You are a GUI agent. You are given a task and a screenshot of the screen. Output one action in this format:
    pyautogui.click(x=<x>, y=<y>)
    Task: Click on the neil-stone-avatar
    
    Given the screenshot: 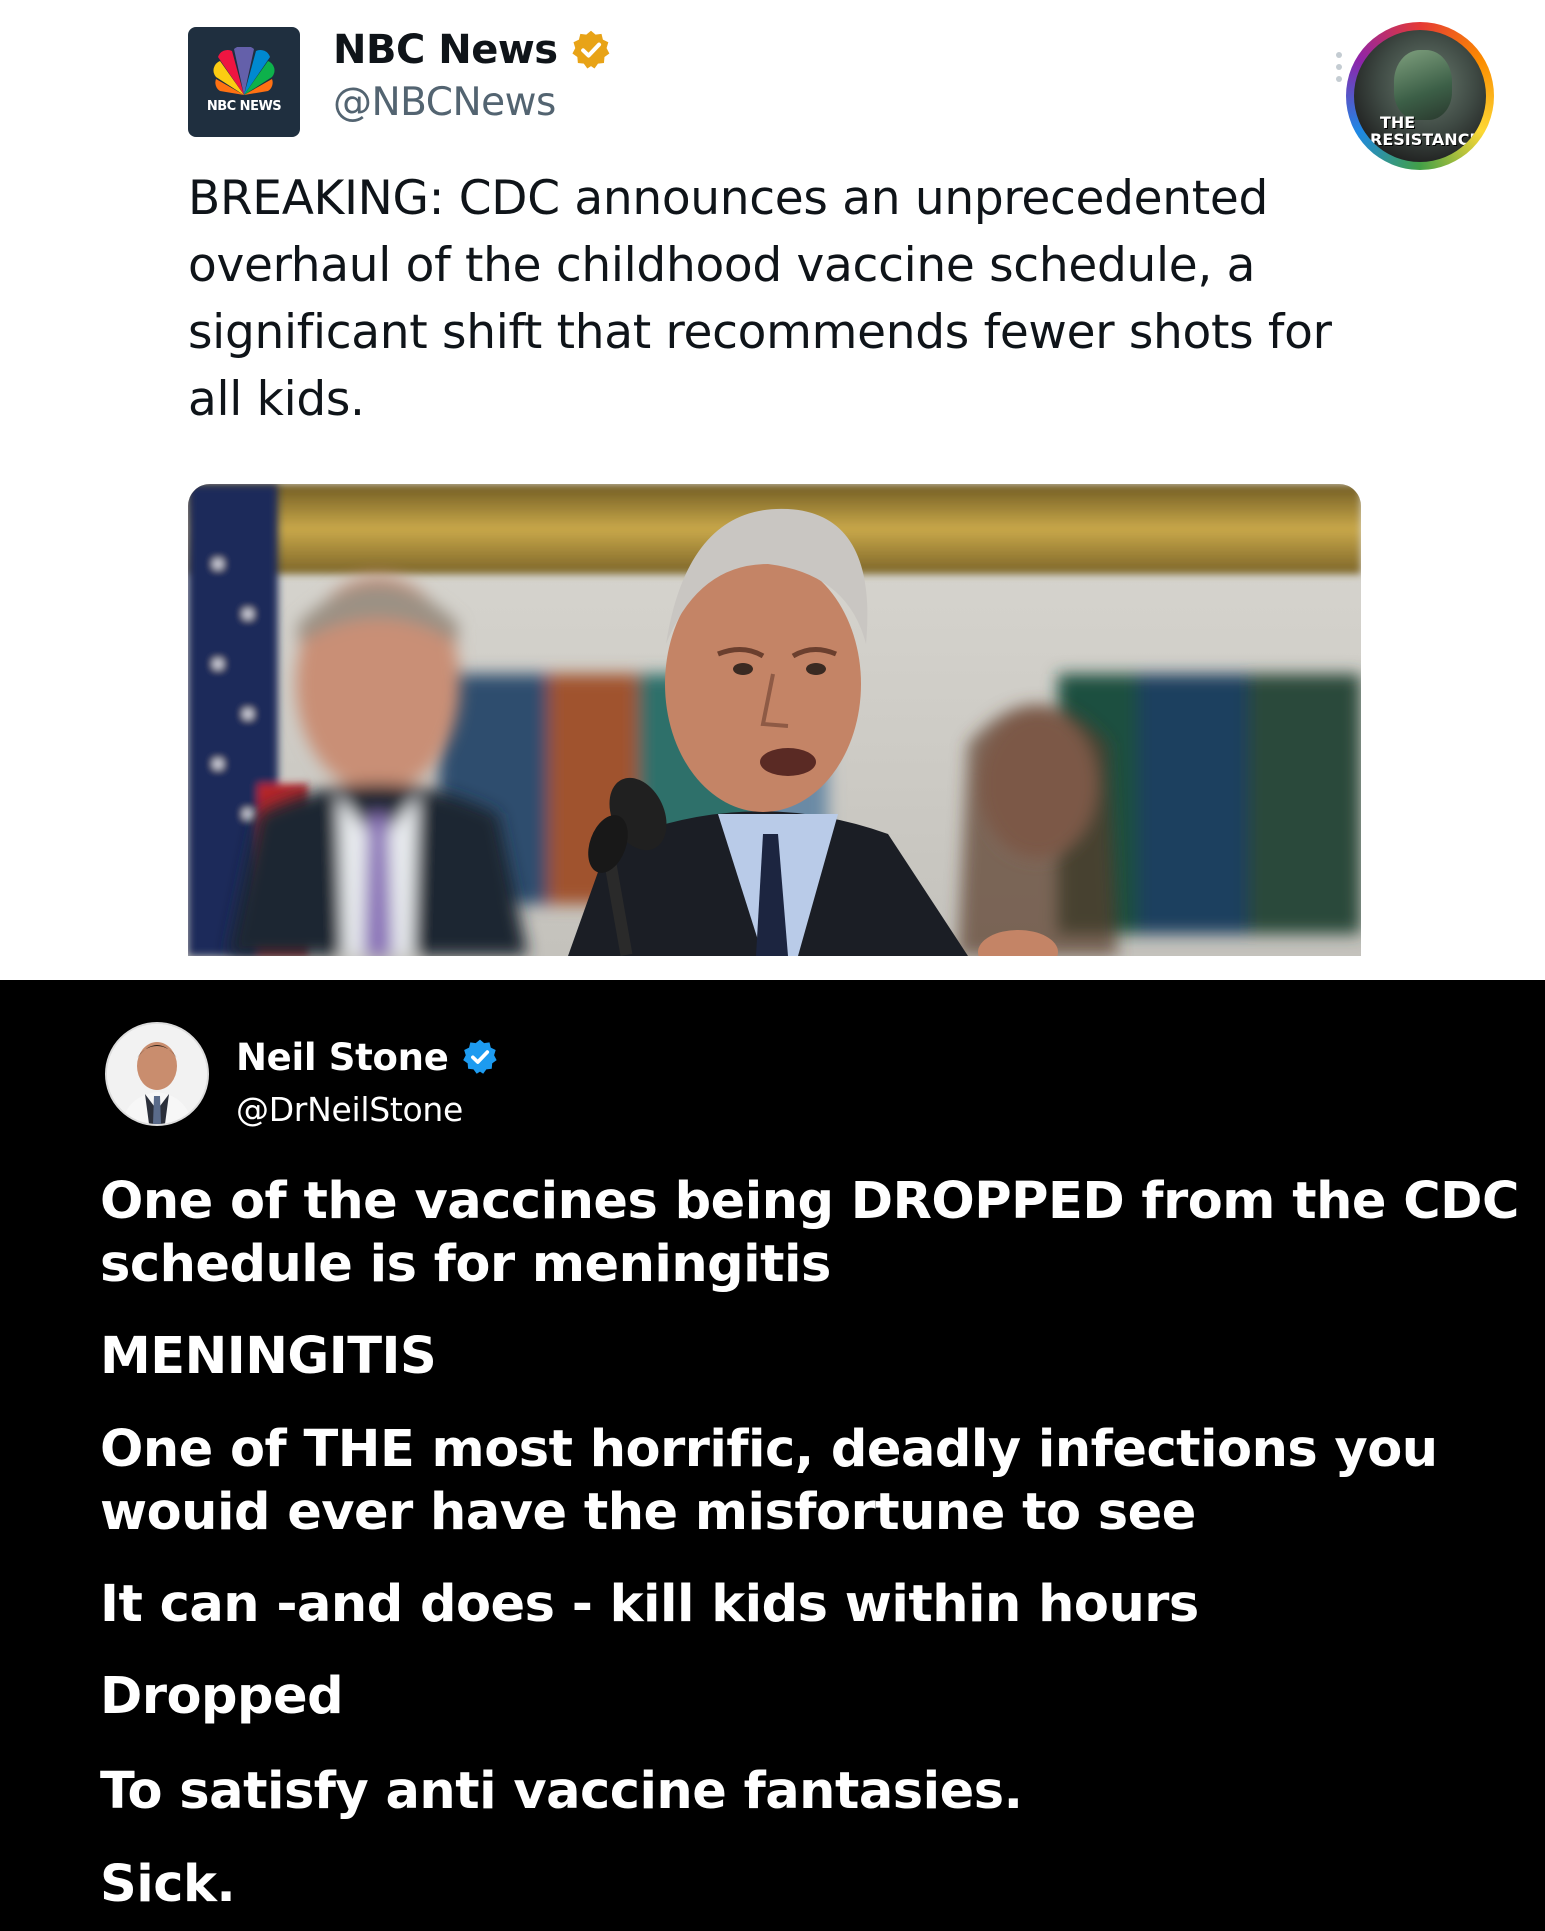 What is the action you would take?
    pyautogui.click(x=157, y=1074)
    